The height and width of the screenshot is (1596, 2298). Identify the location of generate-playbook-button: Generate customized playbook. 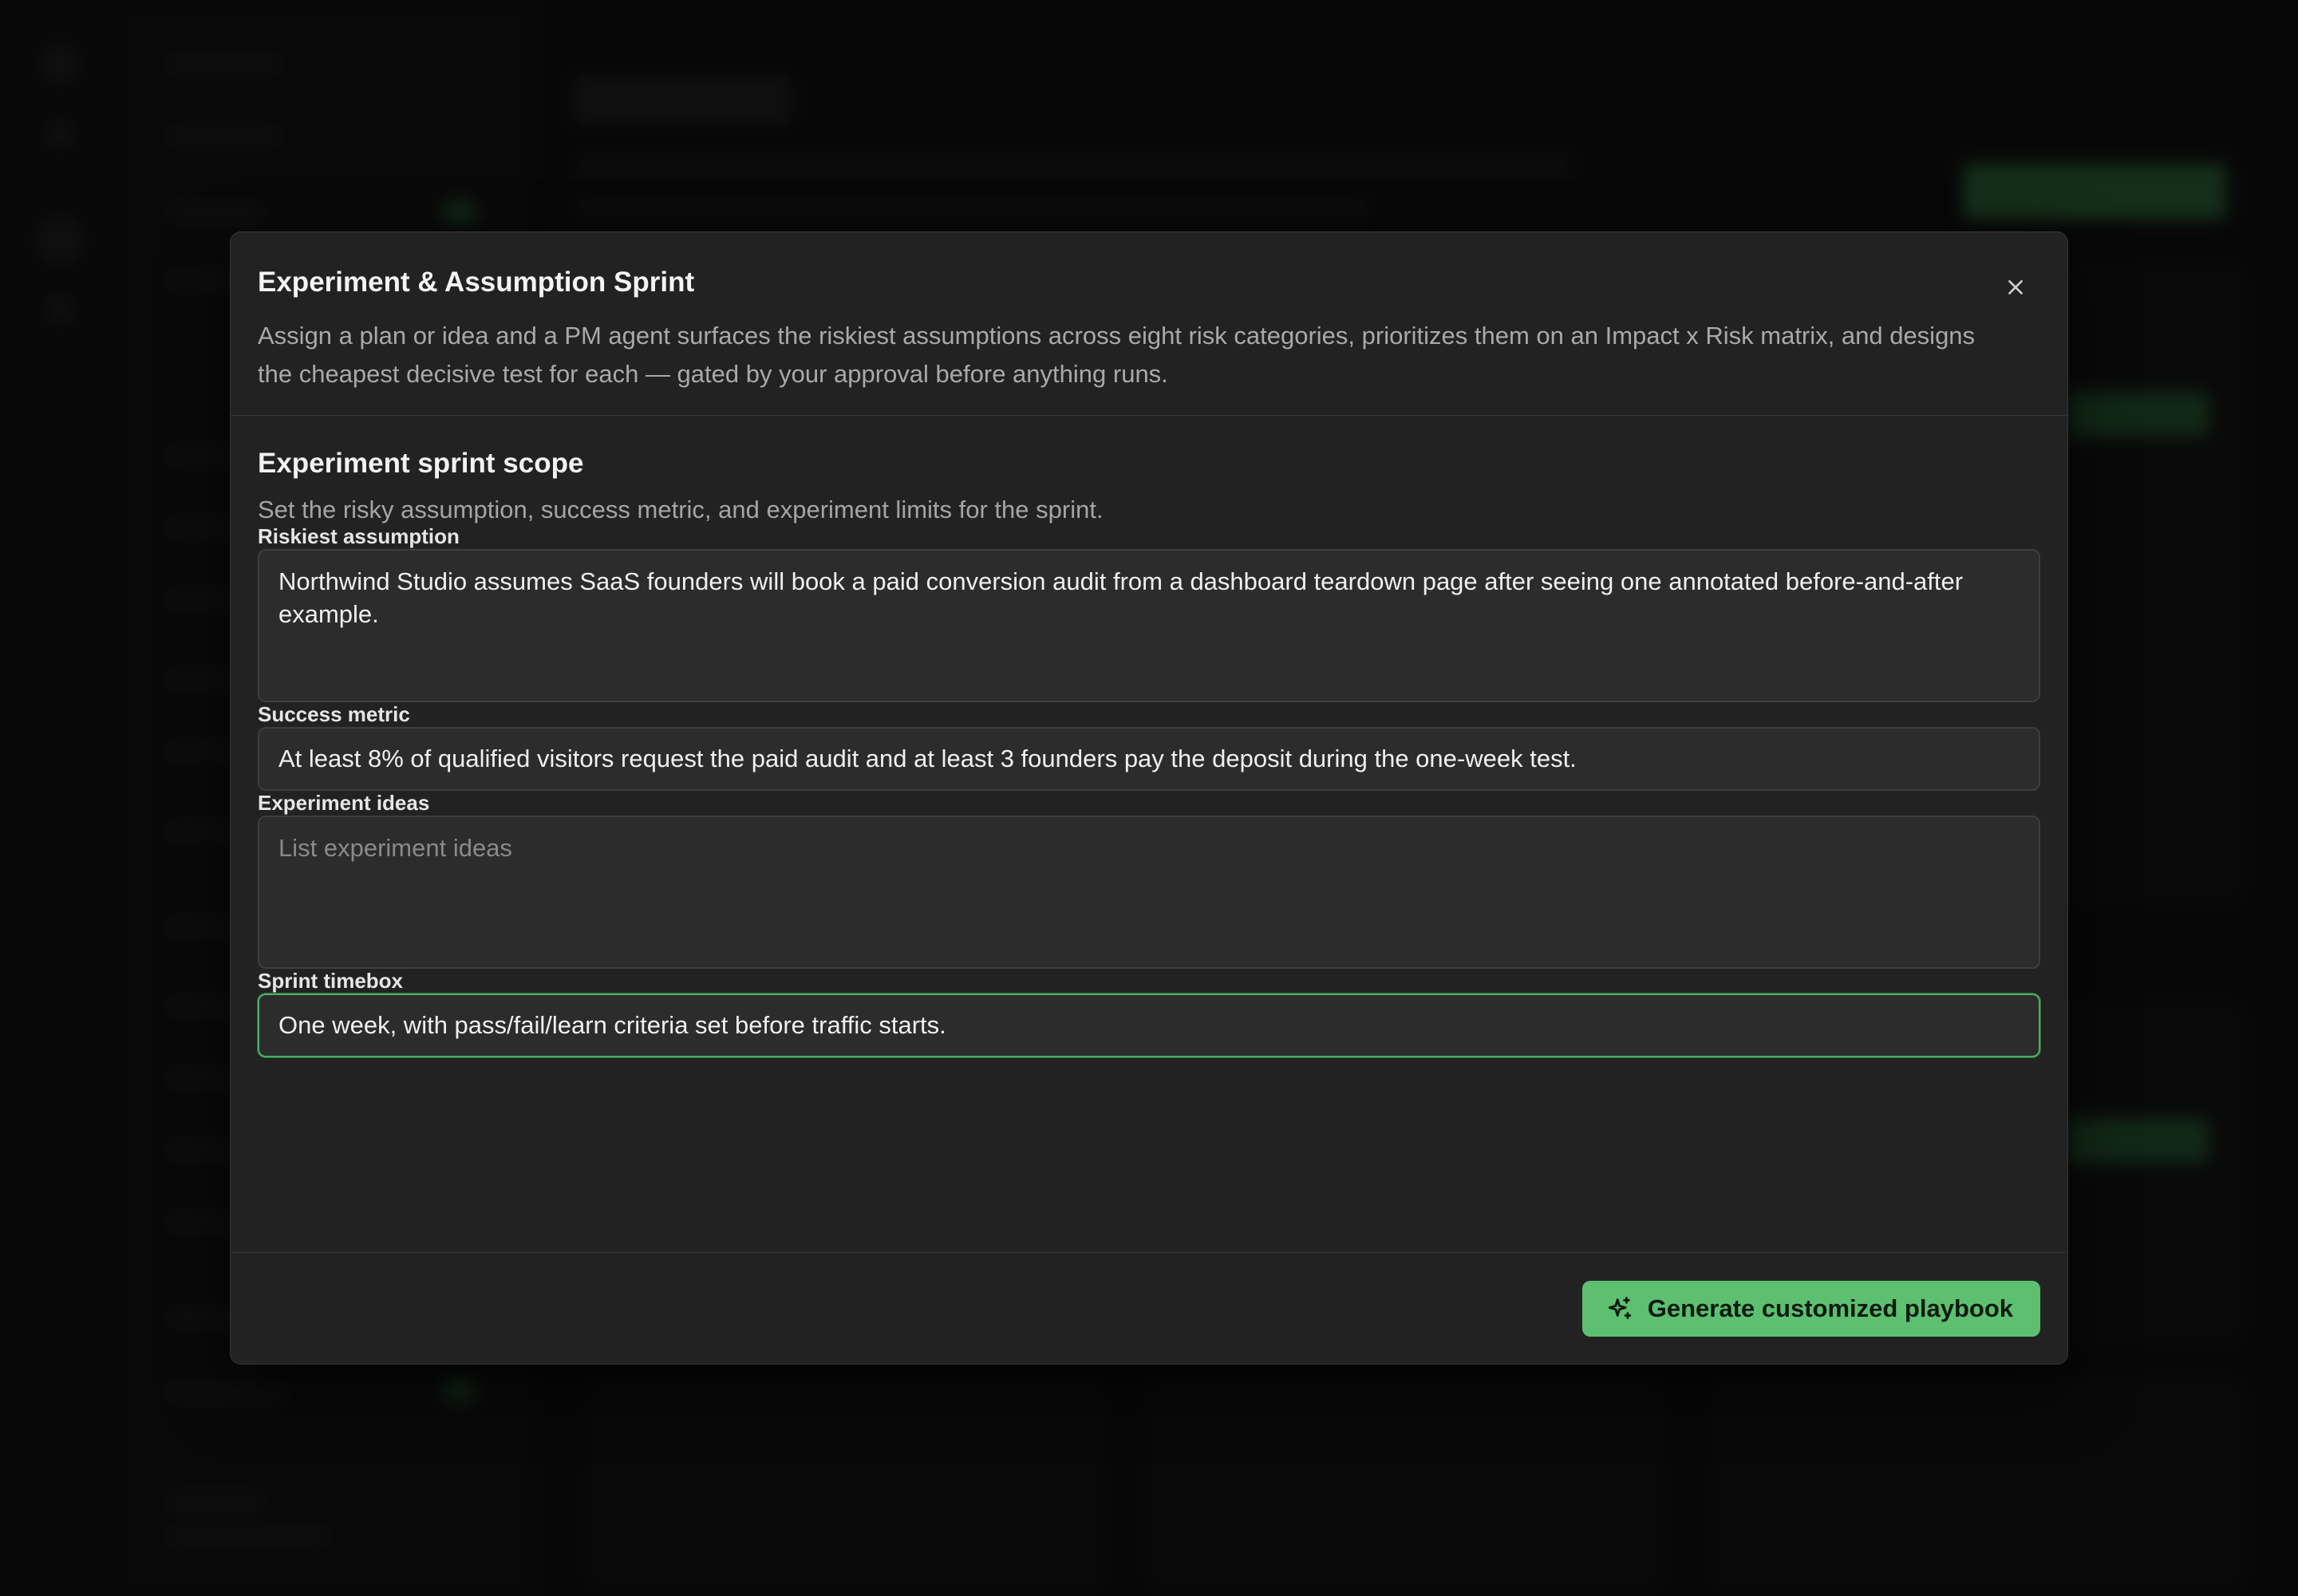
(1810, 1308).